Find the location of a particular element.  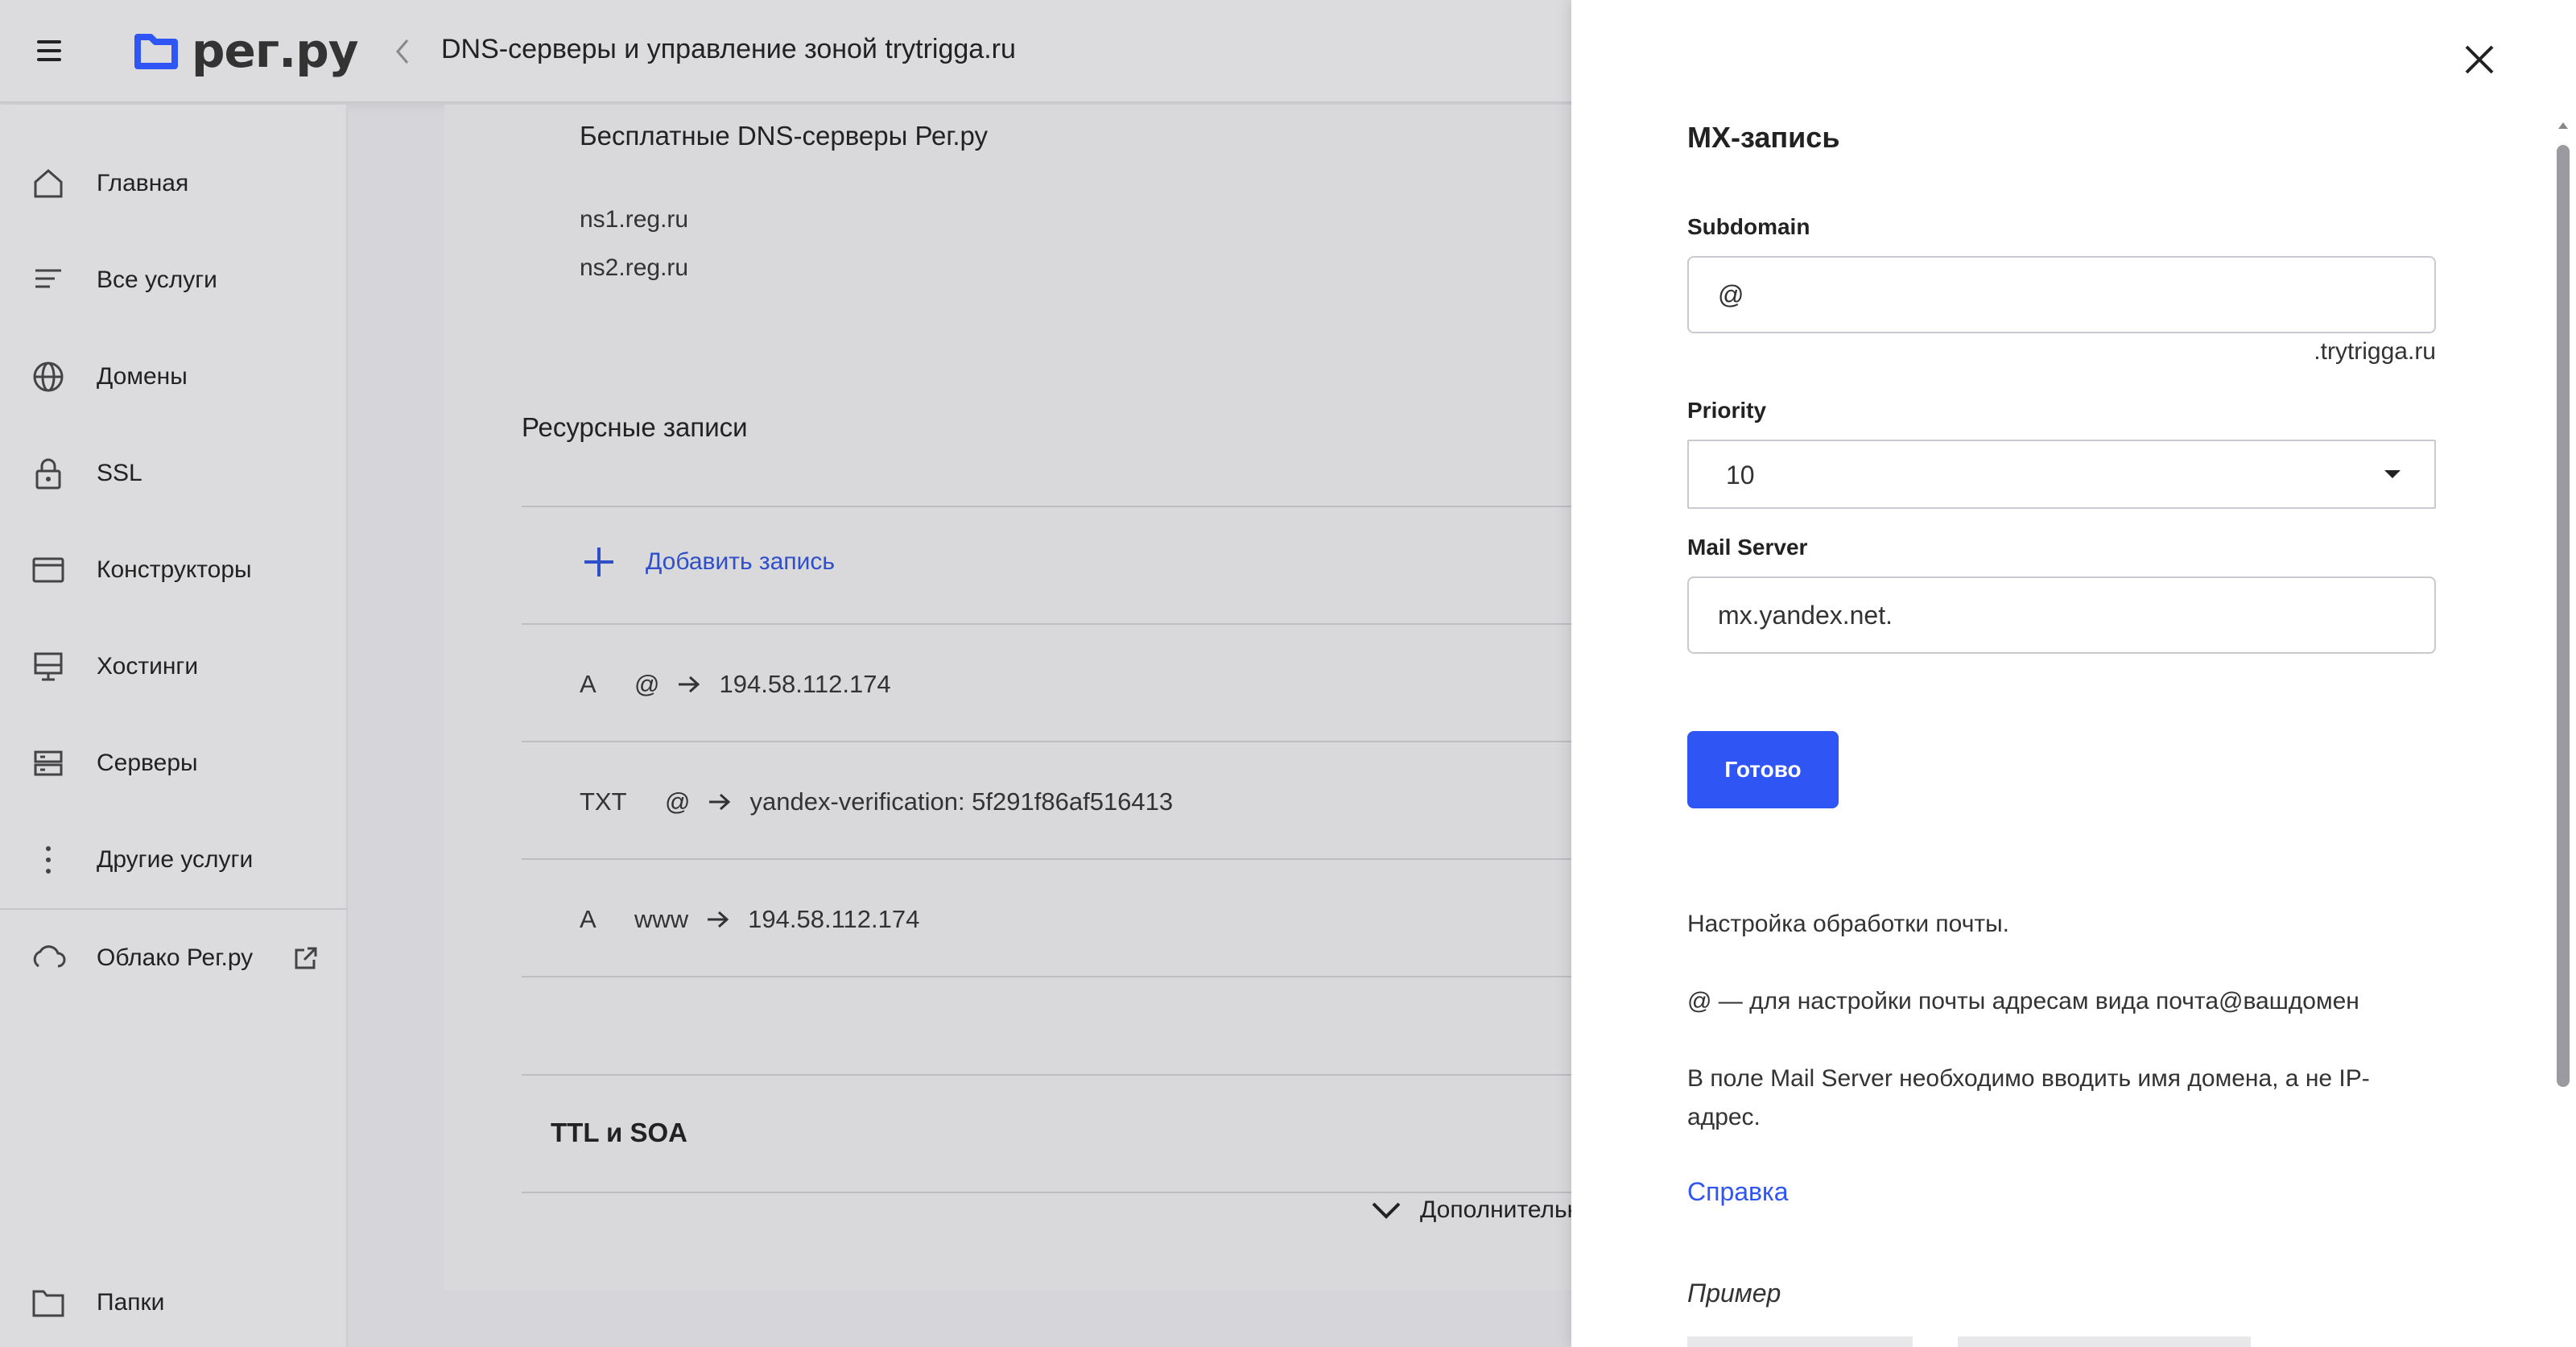

scroll-up-icon is located at coordinates (2563, 125).